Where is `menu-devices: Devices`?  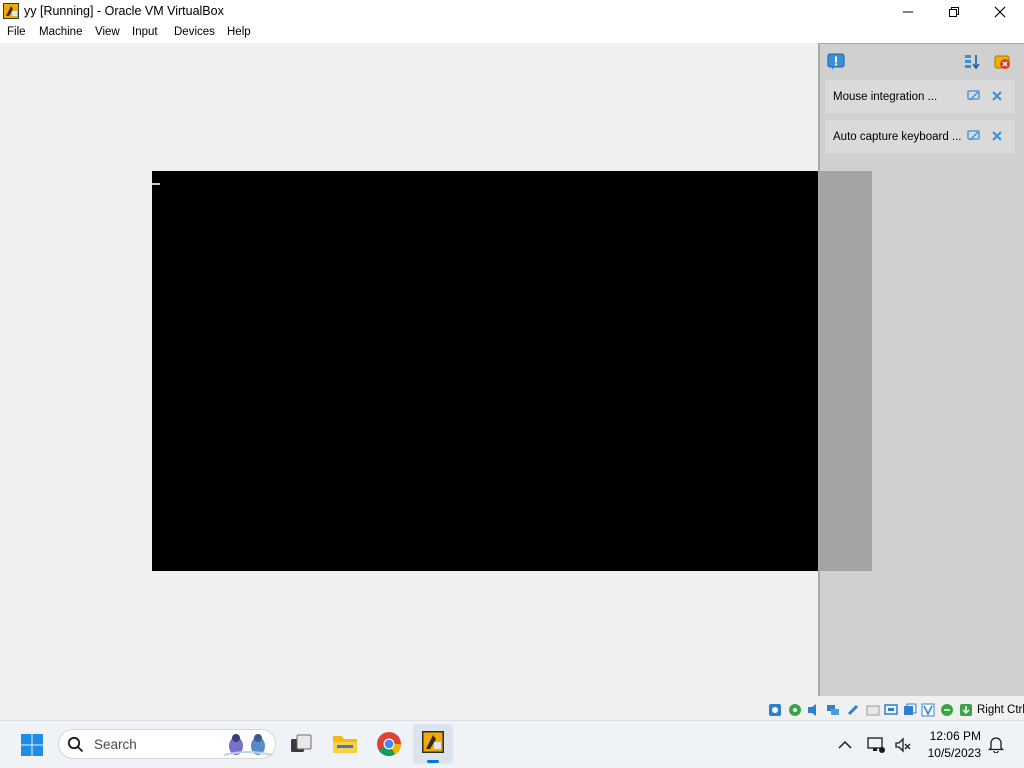 menu-devices: Devices is located at coordinates (194, 32).